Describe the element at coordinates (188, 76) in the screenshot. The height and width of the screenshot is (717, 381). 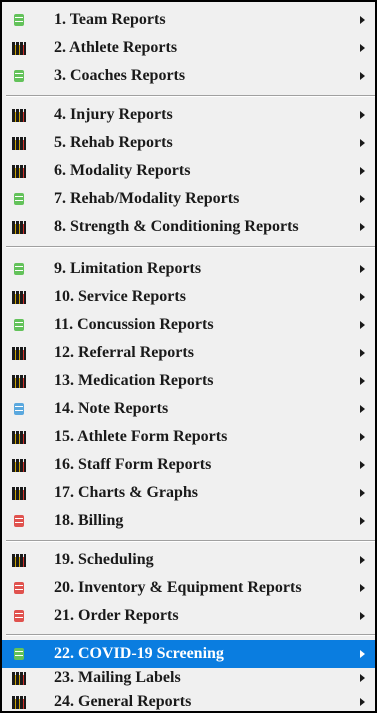
I see `menu-item-coaches-reports: 3. Coaches Reports` at that location.